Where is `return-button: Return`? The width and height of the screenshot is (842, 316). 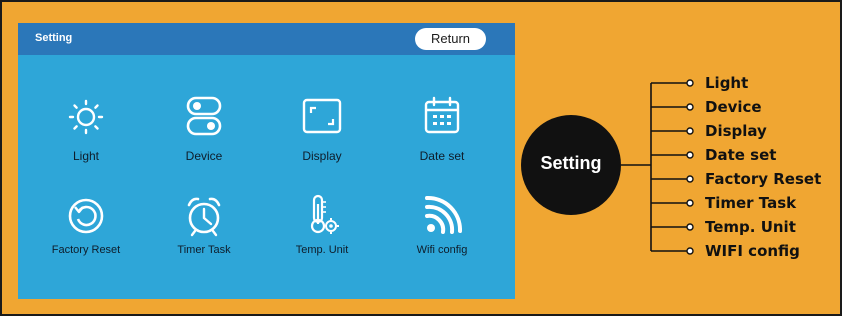
return-button: Return is located at coordinates (450, 39).